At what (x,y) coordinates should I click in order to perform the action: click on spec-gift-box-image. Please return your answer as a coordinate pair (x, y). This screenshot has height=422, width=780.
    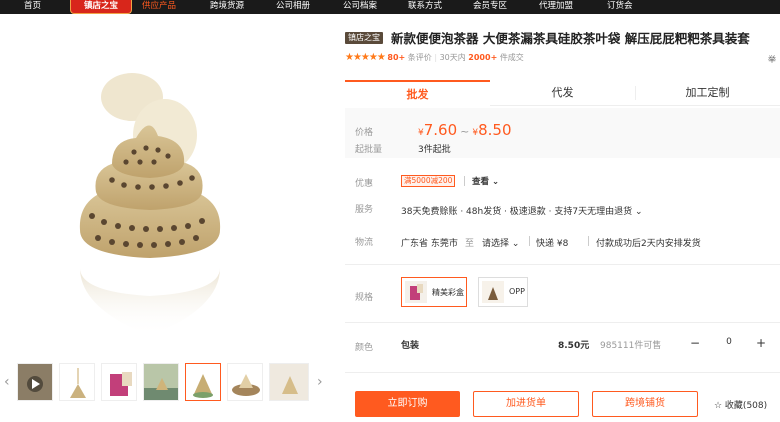
    Looking at the image, I should click on (416, 292).